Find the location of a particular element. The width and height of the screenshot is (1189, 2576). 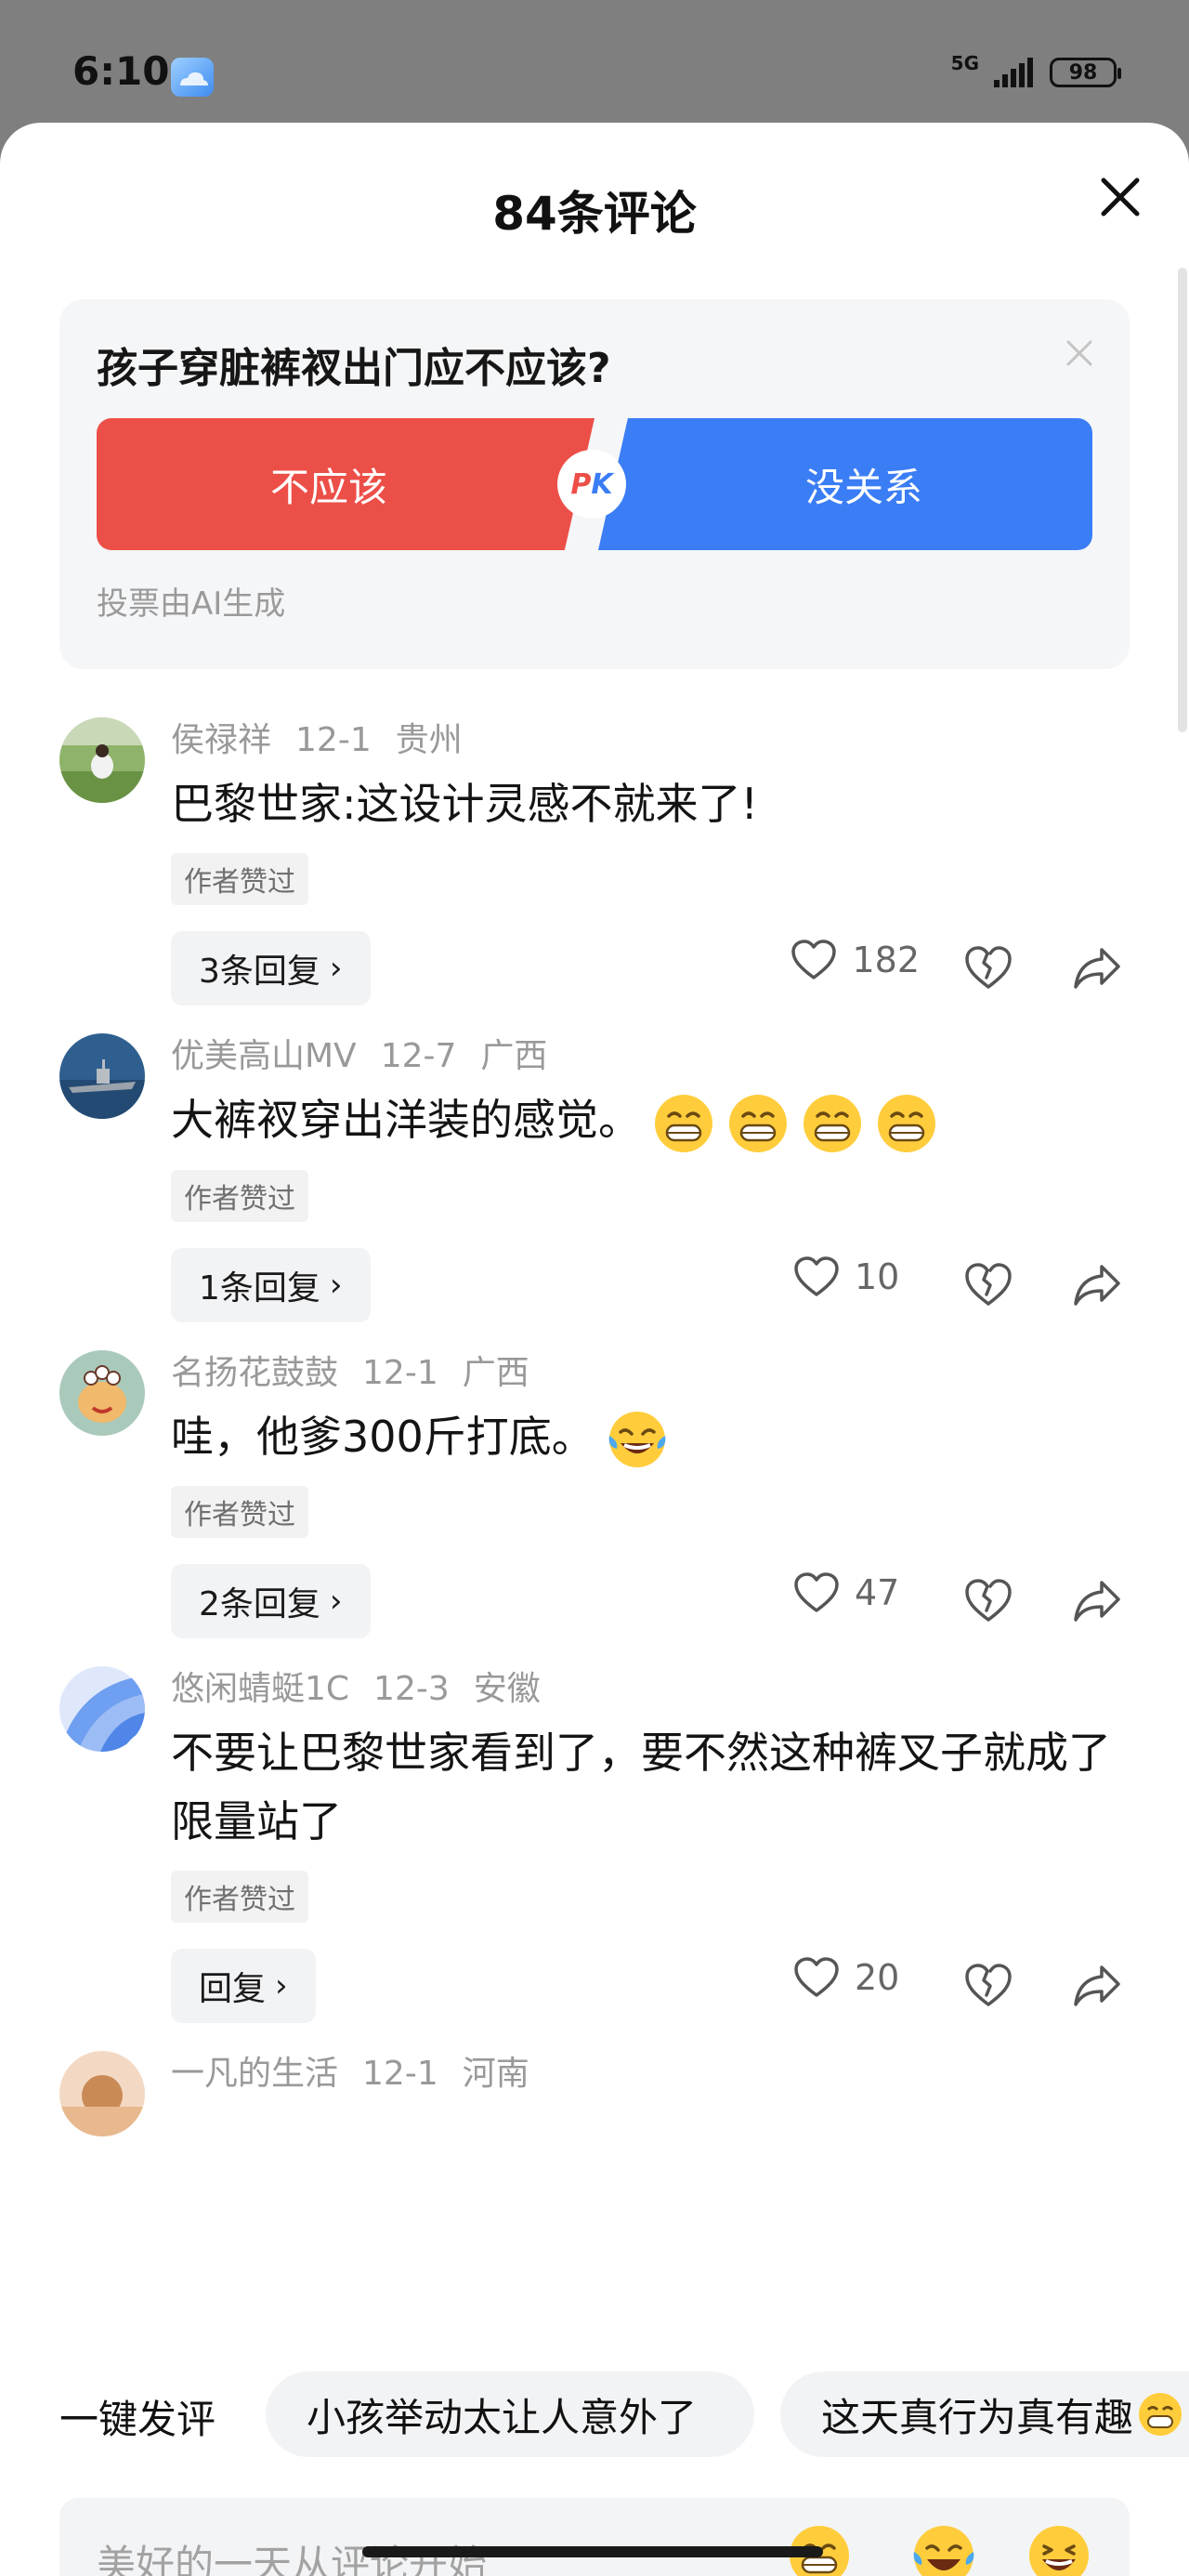

quick-comment-chip-label: 这天真行为真有趣 is located at coordinates (978, 2417).